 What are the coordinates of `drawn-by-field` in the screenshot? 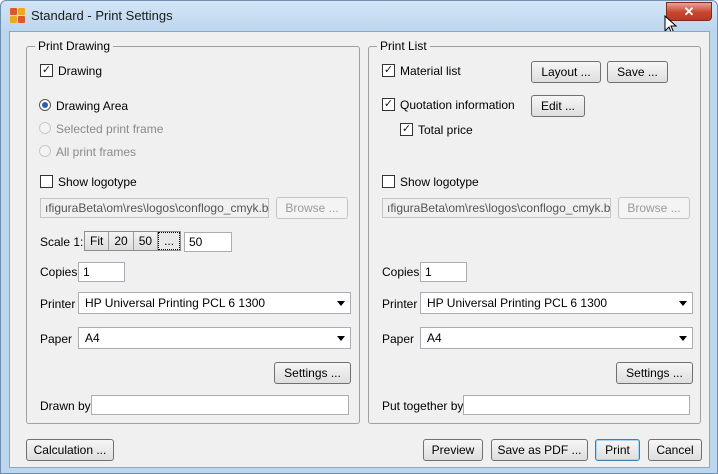 It's located at (220, 405).